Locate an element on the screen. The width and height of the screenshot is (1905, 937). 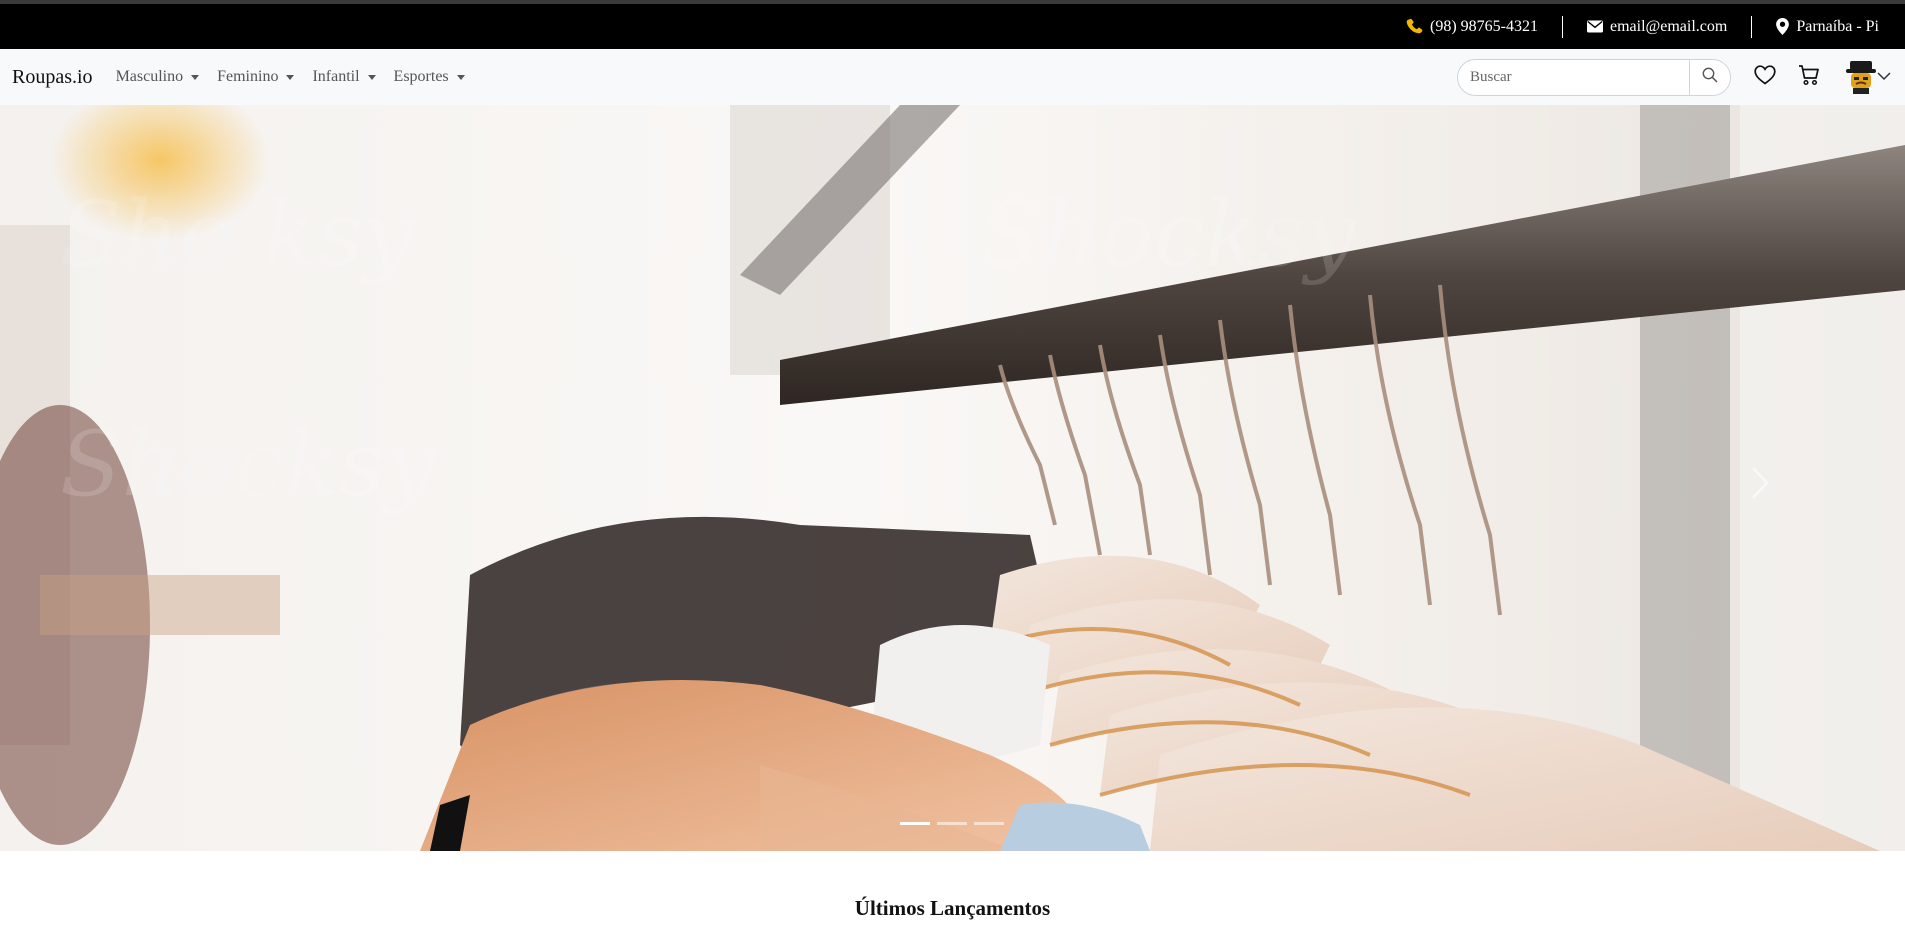
chevron-right-icon is located at coordinates (1760, 485).